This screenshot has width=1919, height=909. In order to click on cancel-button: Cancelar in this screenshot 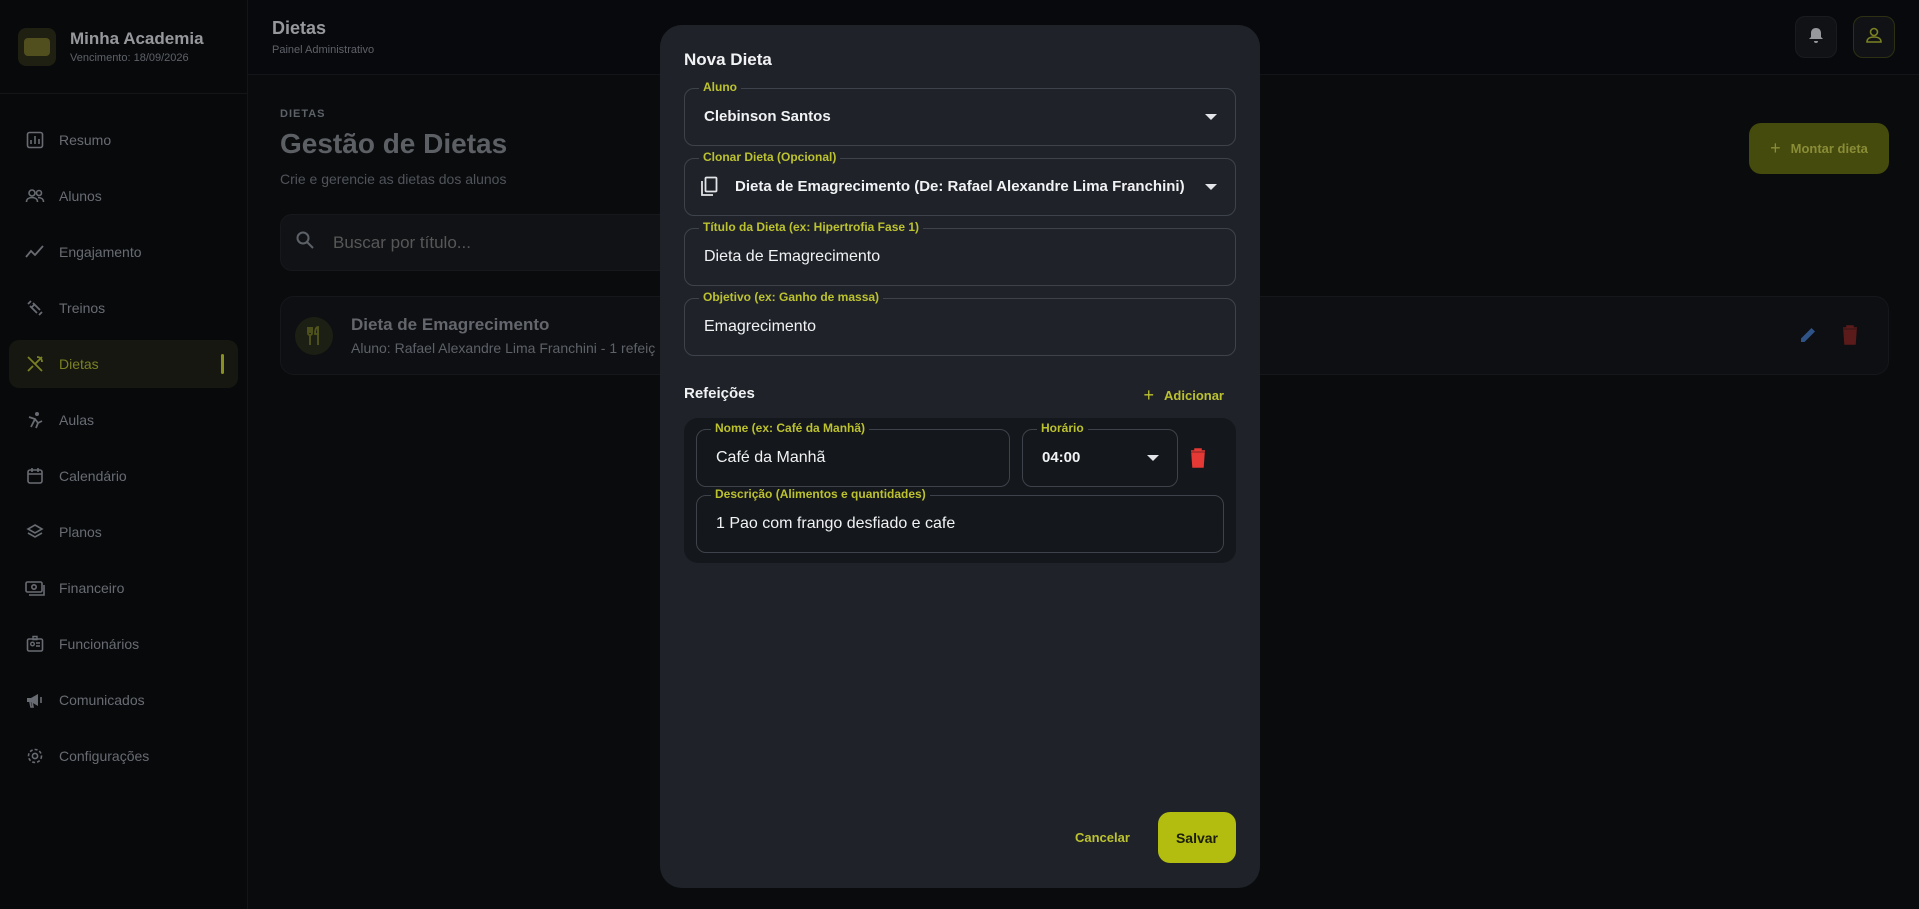, I will do `click(1102, 837)`.